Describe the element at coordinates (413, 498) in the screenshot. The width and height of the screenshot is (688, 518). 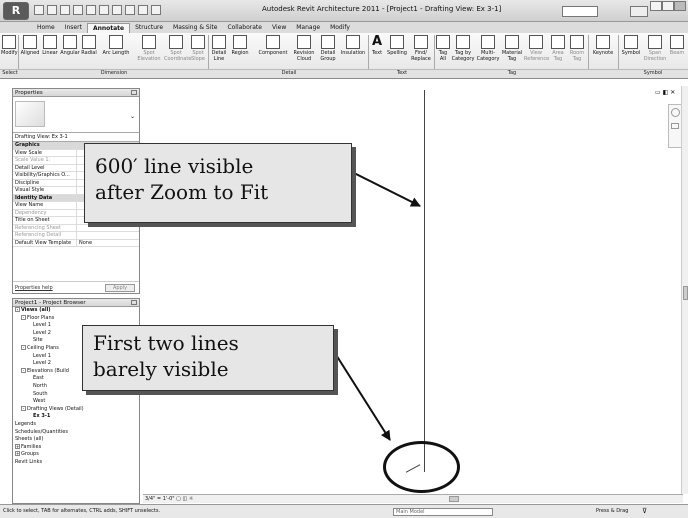
I see `view-control-bar: 3/4" = 1'-0" ▢ ◫ ☼` at that location.